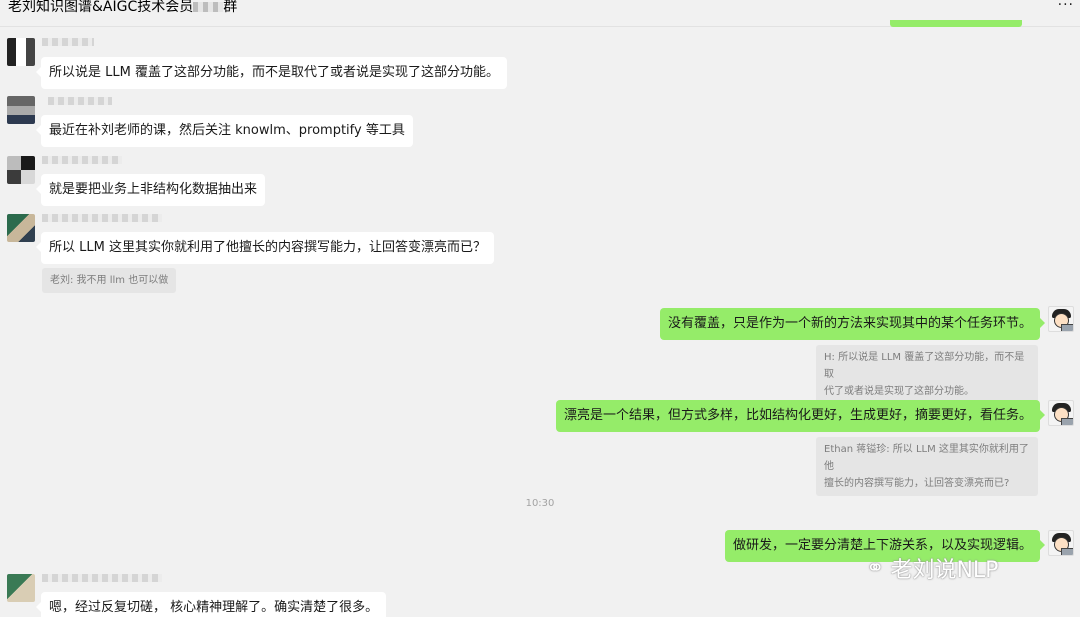  I want to click on quote-line: 擅长的内容撰写能力，让回答变漂亮而已?, so click(917, 483).